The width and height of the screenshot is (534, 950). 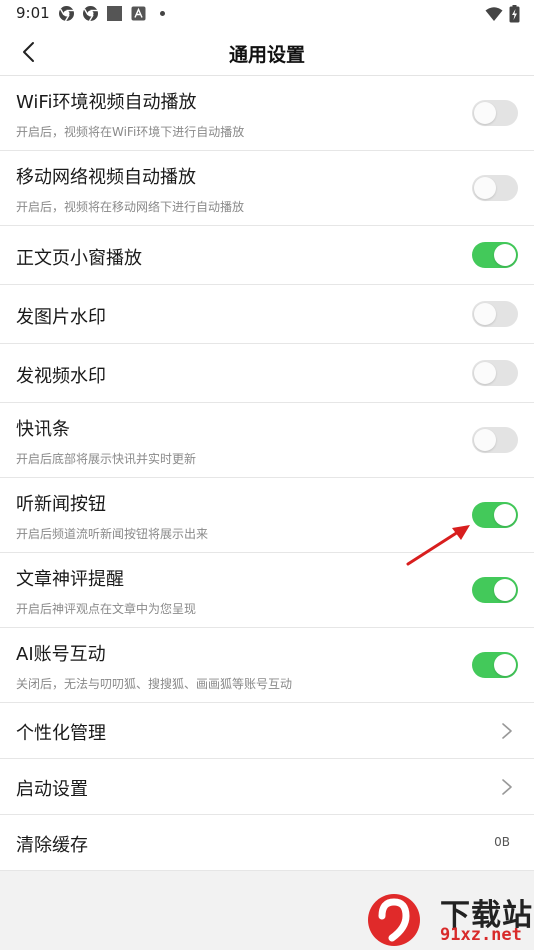 I want to click on page-title: 通用设置, so click(x=266, y=55).